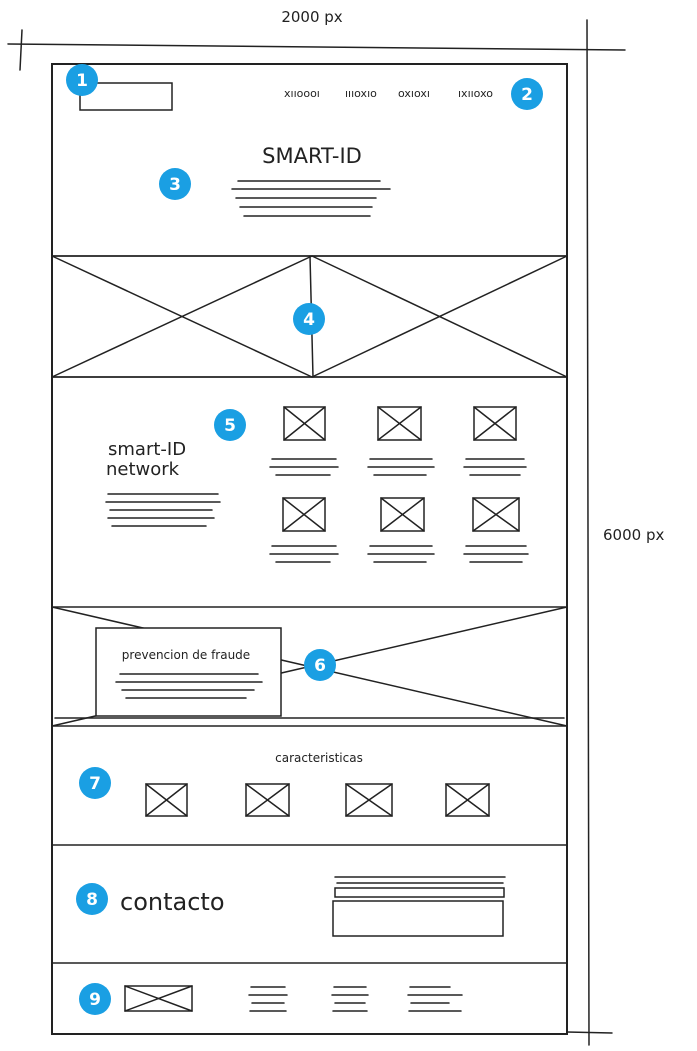  Describe the element at coordinates (302, 93) in the screenshot. I see `nav-item: xııoooı` at that location.